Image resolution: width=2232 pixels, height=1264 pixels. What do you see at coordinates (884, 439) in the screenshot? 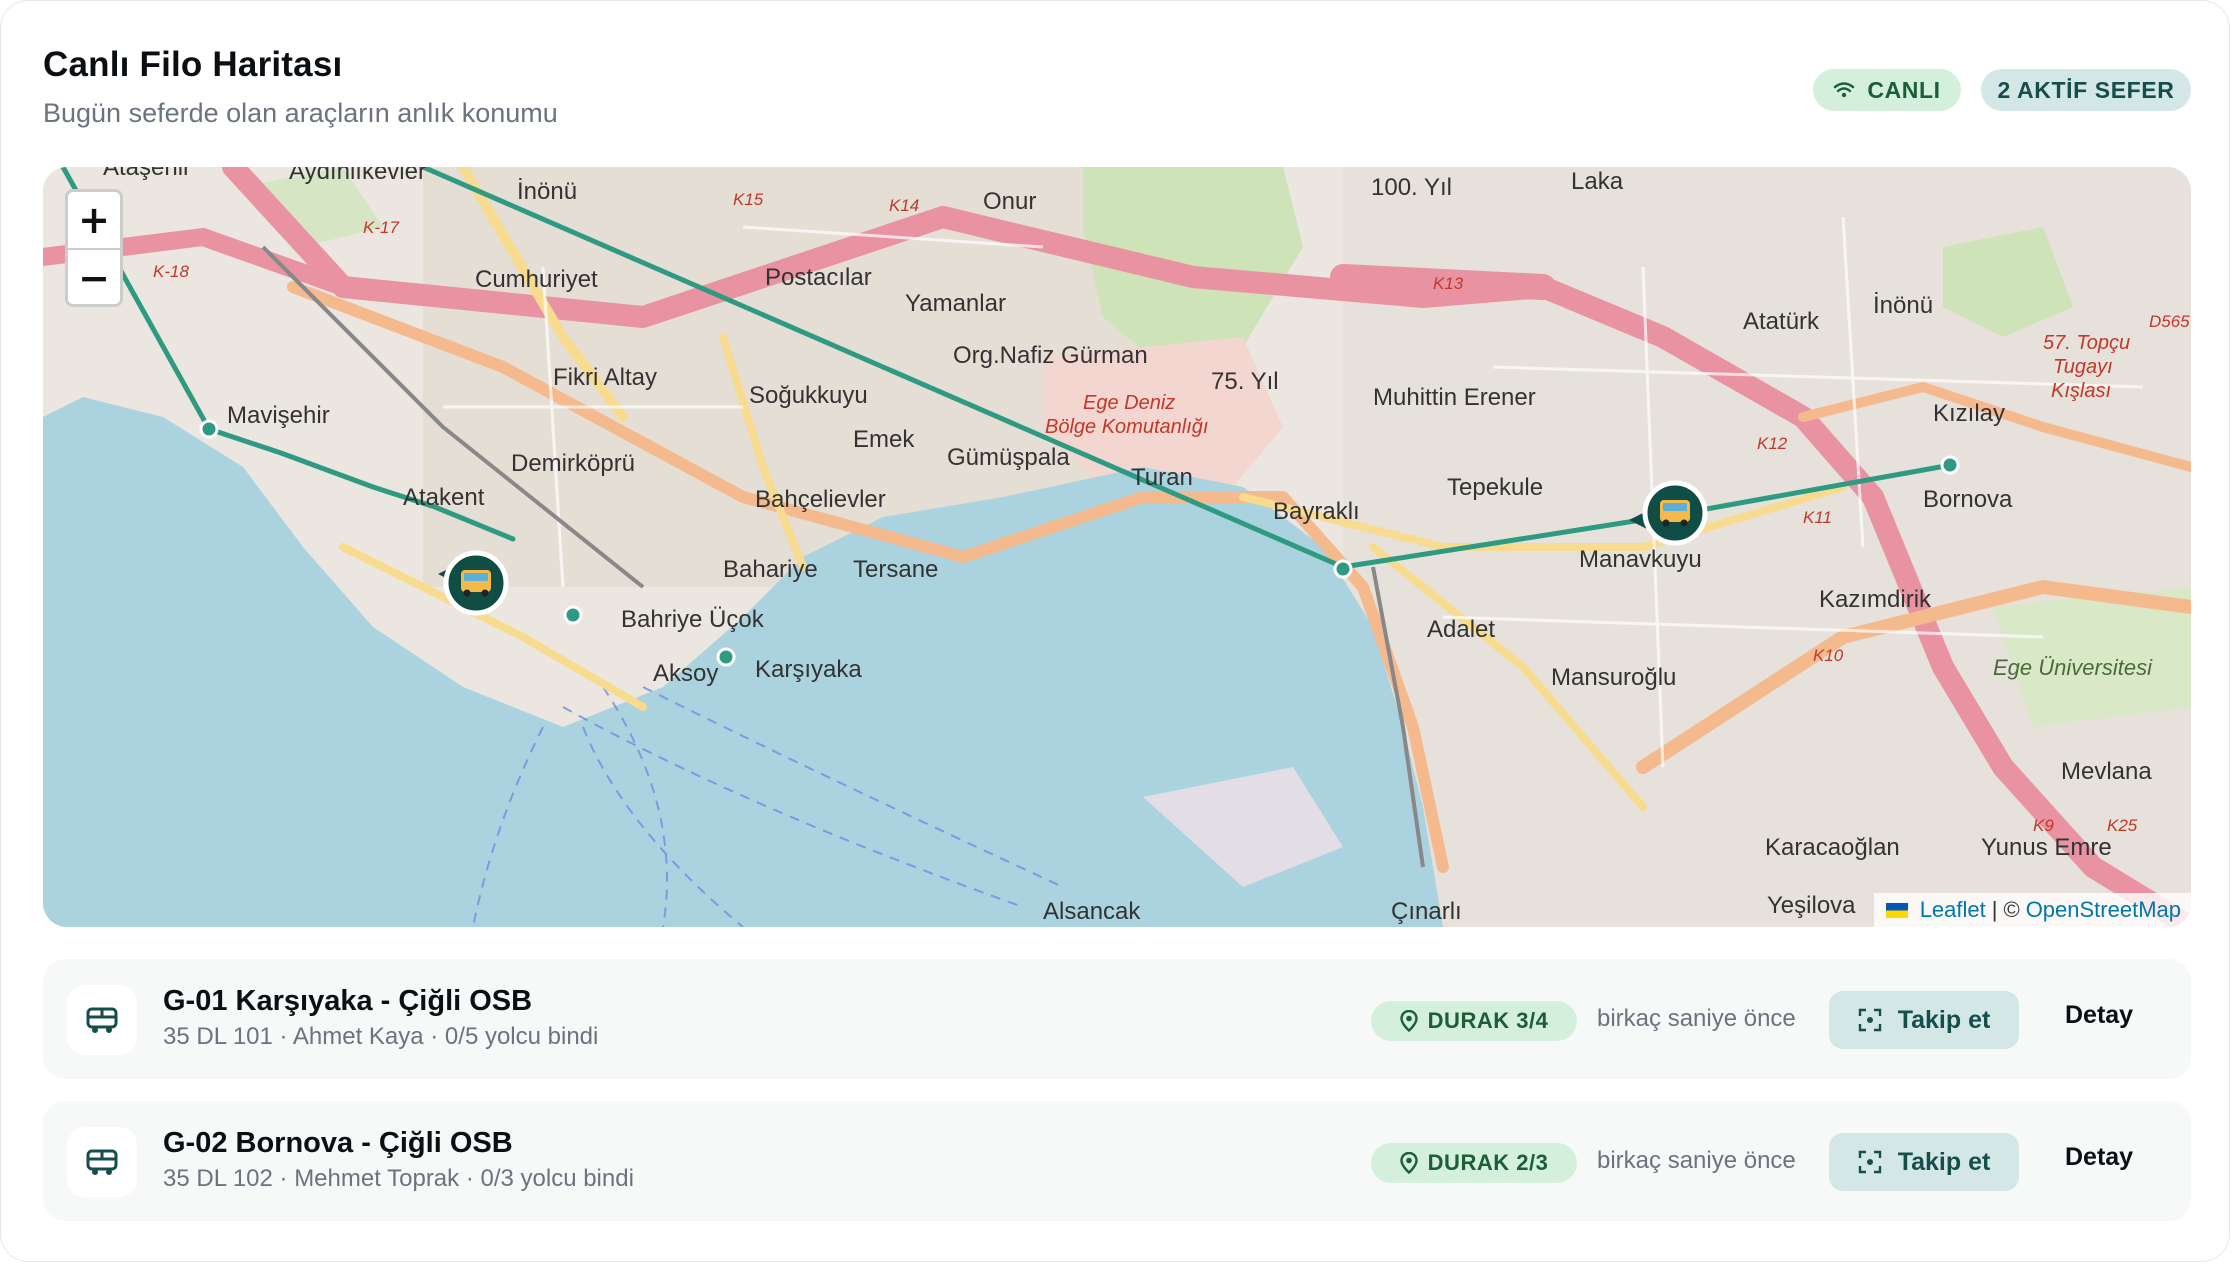
I see `map-label: Emek` at bounding box center [884, 439].